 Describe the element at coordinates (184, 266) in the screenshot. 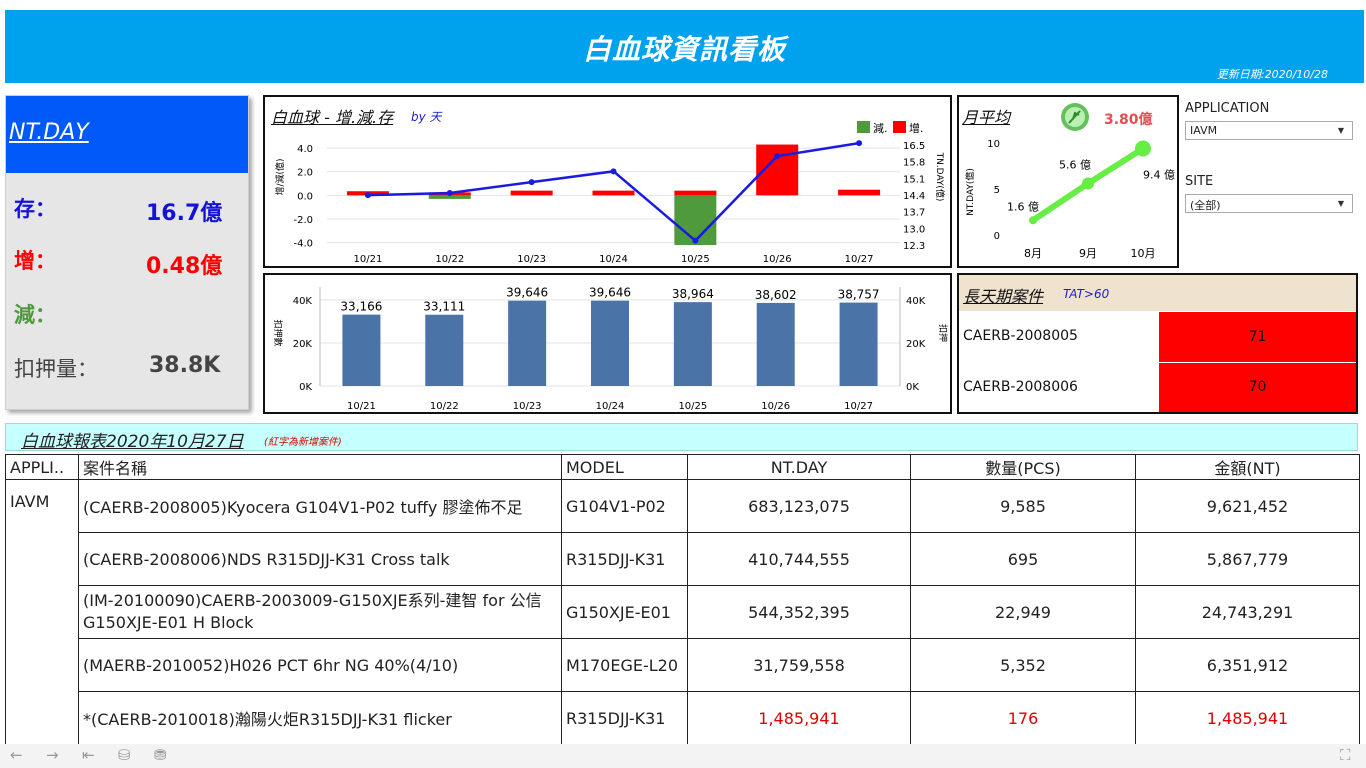

I see `kpi-increase-value: 0.48億` at that location.